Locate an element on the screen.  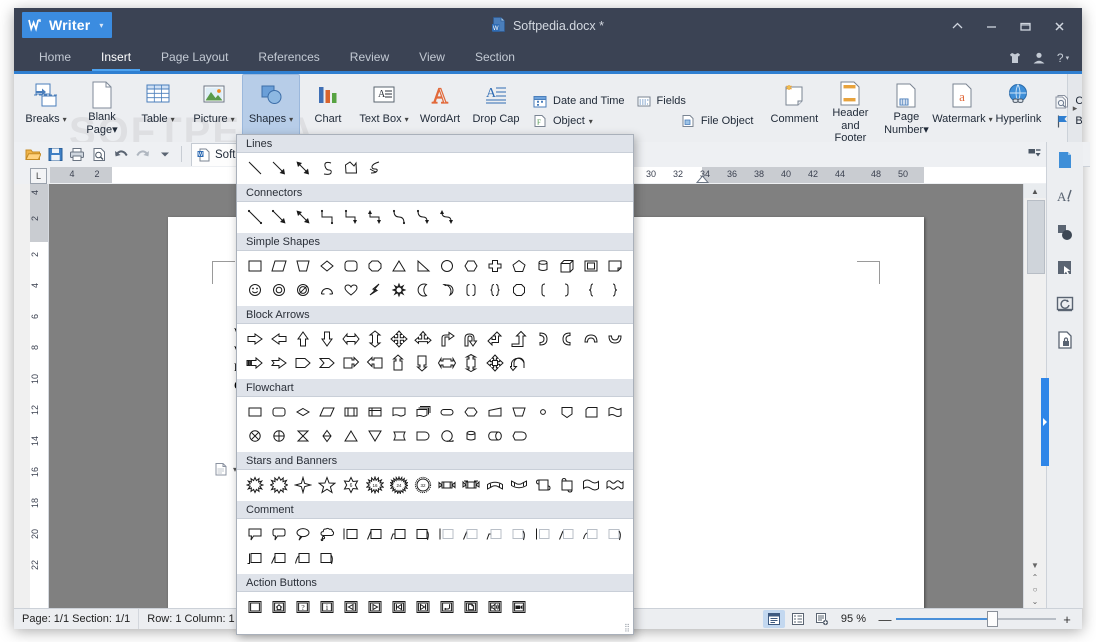
shape-up-ribbon is located at coordinates (447, 485).